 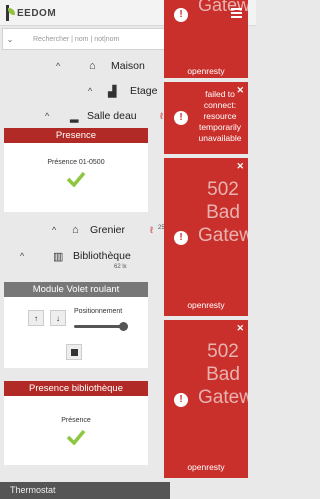 What do you see at coordinates (107, 230) in the screenshot?
I see `object-name-grenier: Grenier` at bounding box center [107, 230].